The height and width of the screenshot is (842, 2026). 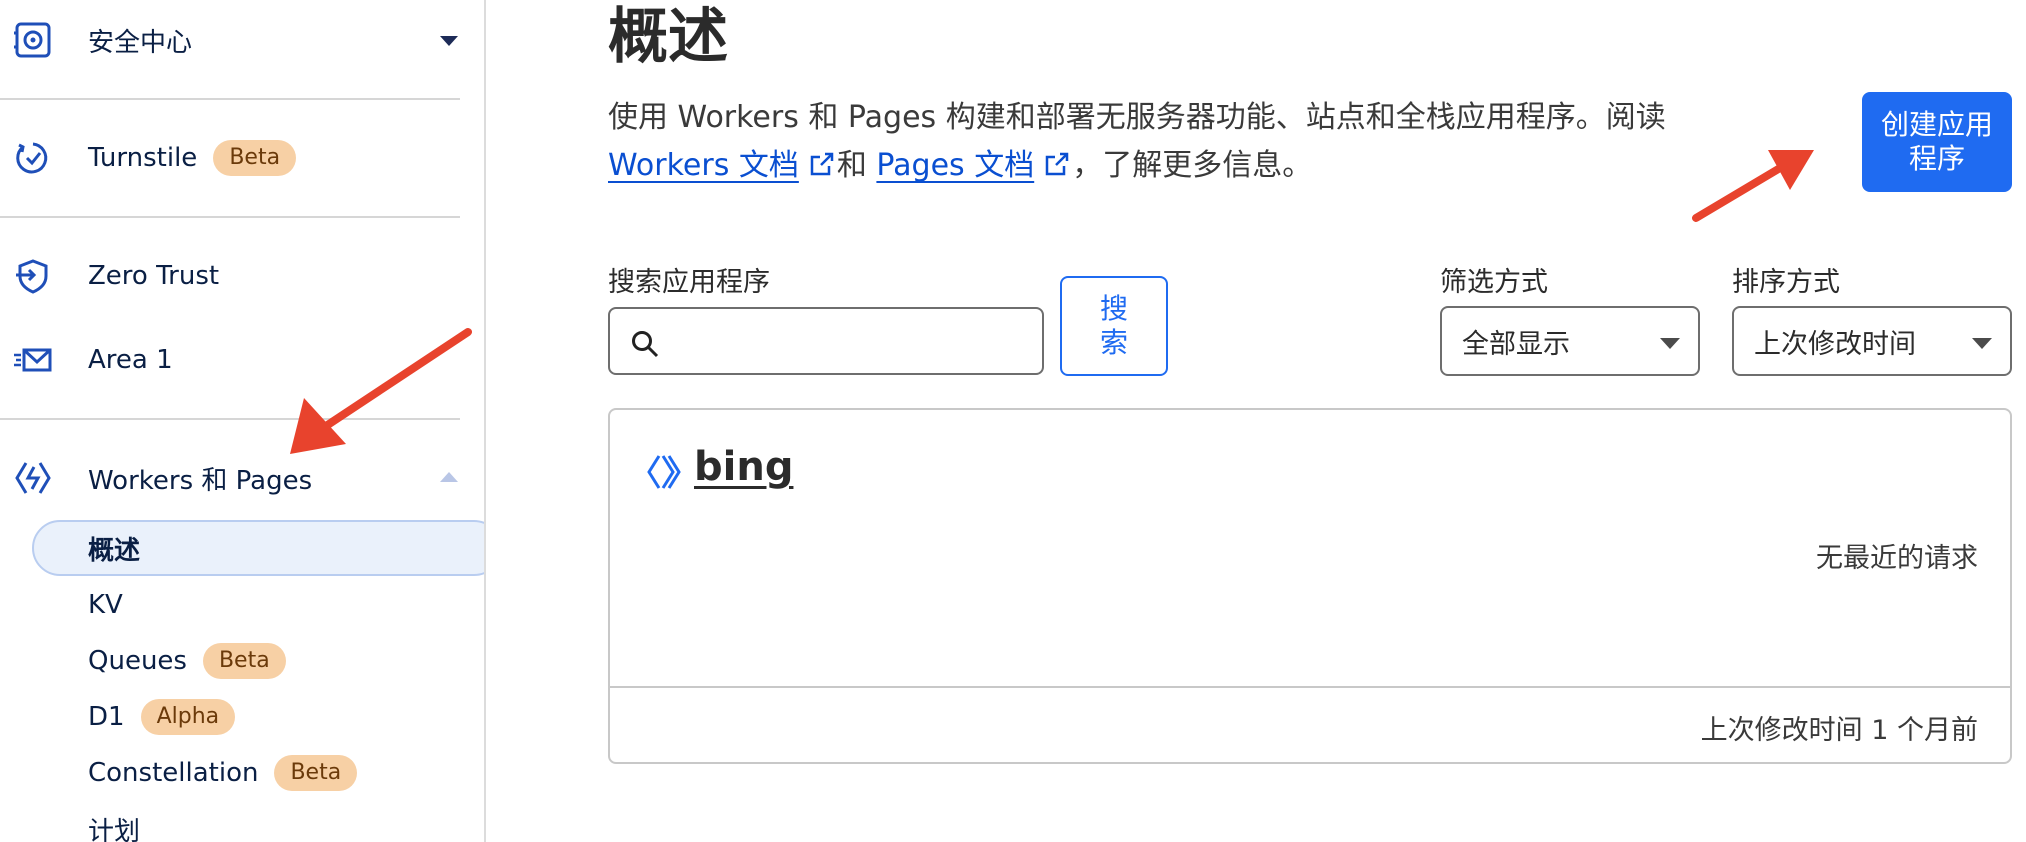 What do you see at coordinates (140, 42) in the screenshot?
I see `sidebar-item-label: 安全中心` at bounding box center [140, 42].